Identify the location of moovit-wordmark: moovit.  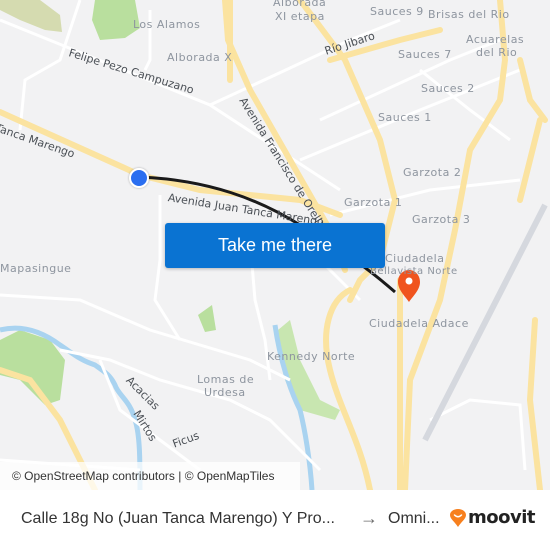
(502, 517).